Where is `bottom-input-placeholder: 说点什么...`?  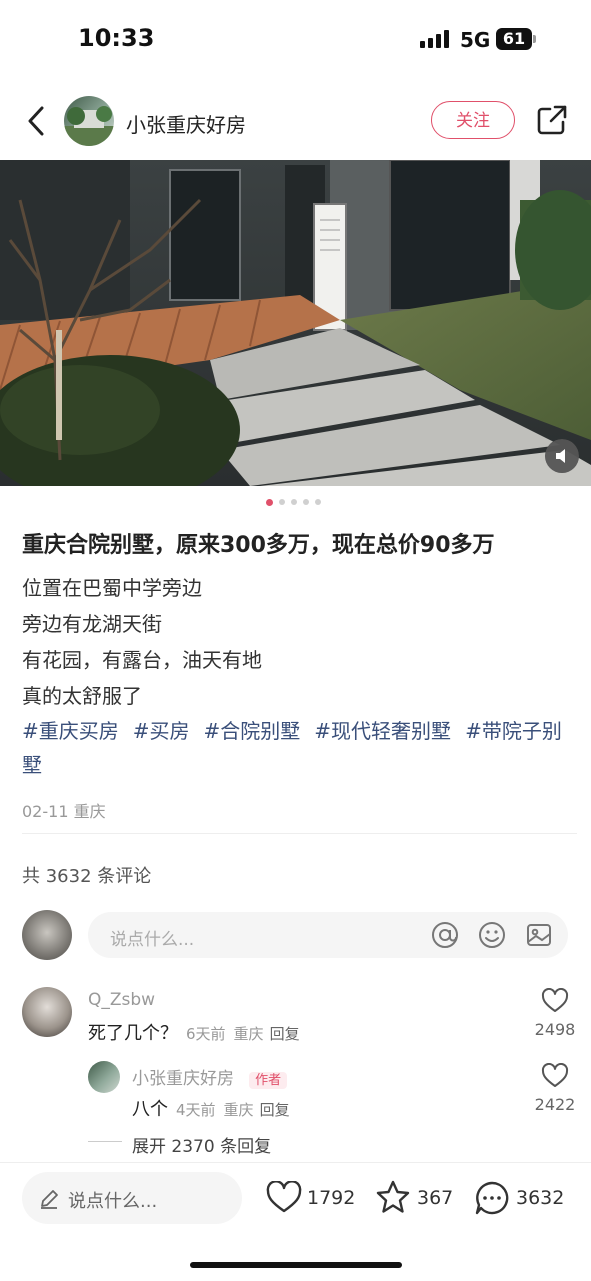 bottom-input-placeholder: 说点什么... is located at coordinates (113, 1201).